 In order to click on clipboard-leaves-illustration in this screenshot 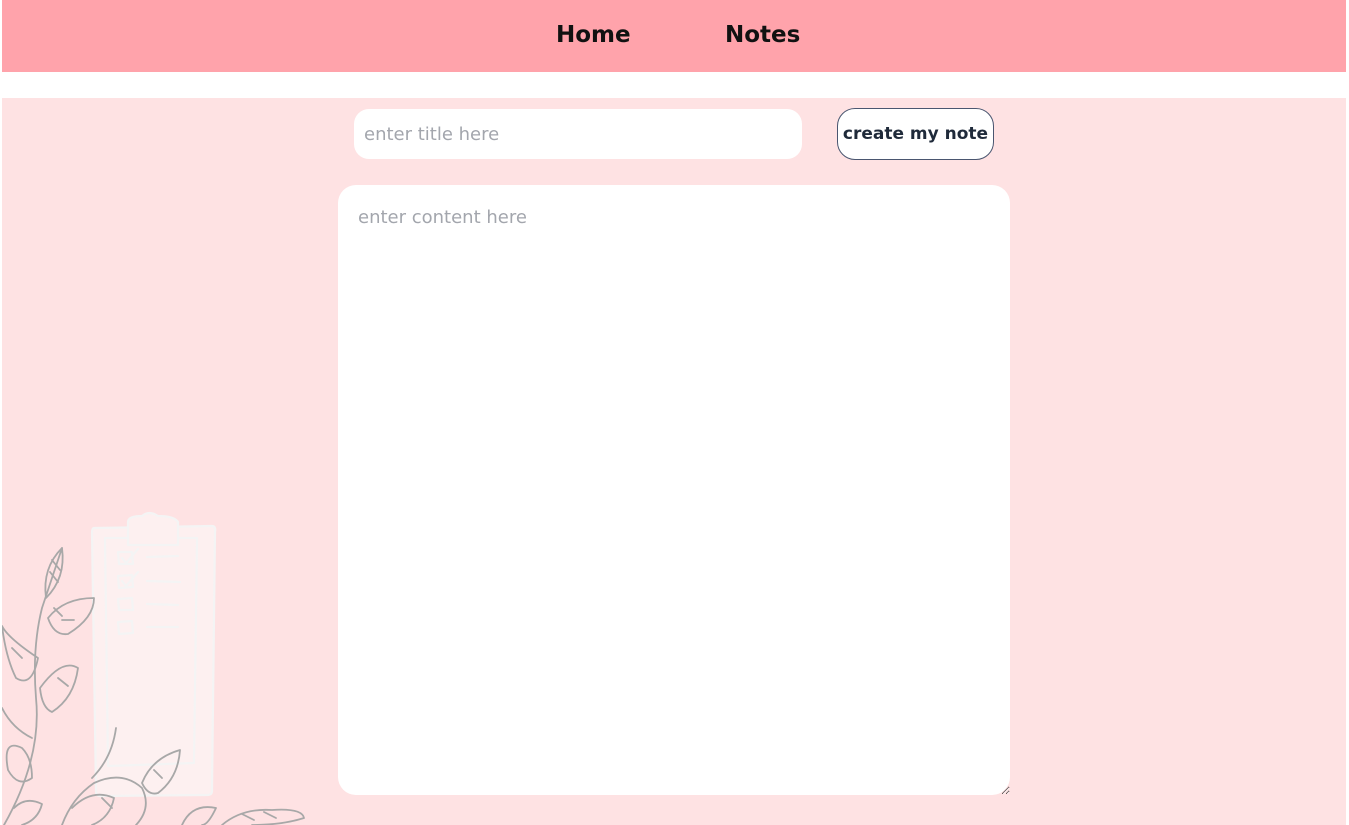, I will do `click(153, 668)`.